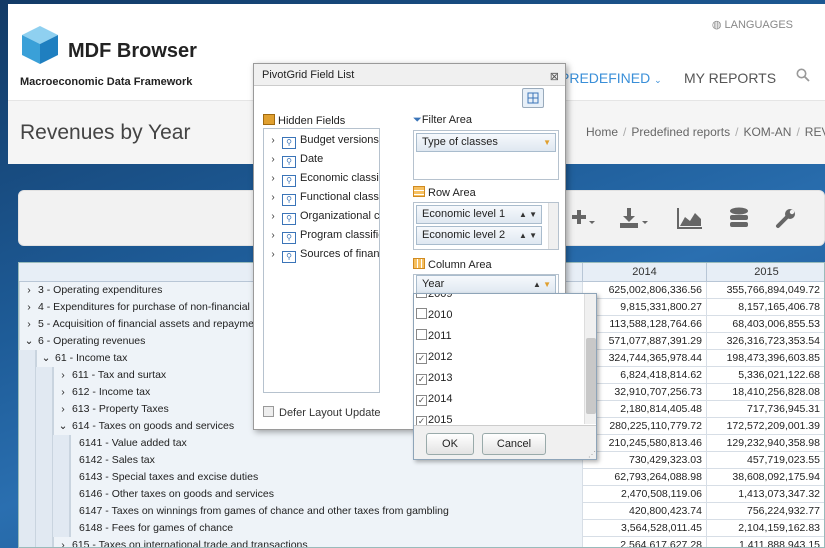  I want to click on cell-2014: 280,225,110,779.72, so click(644, 426).